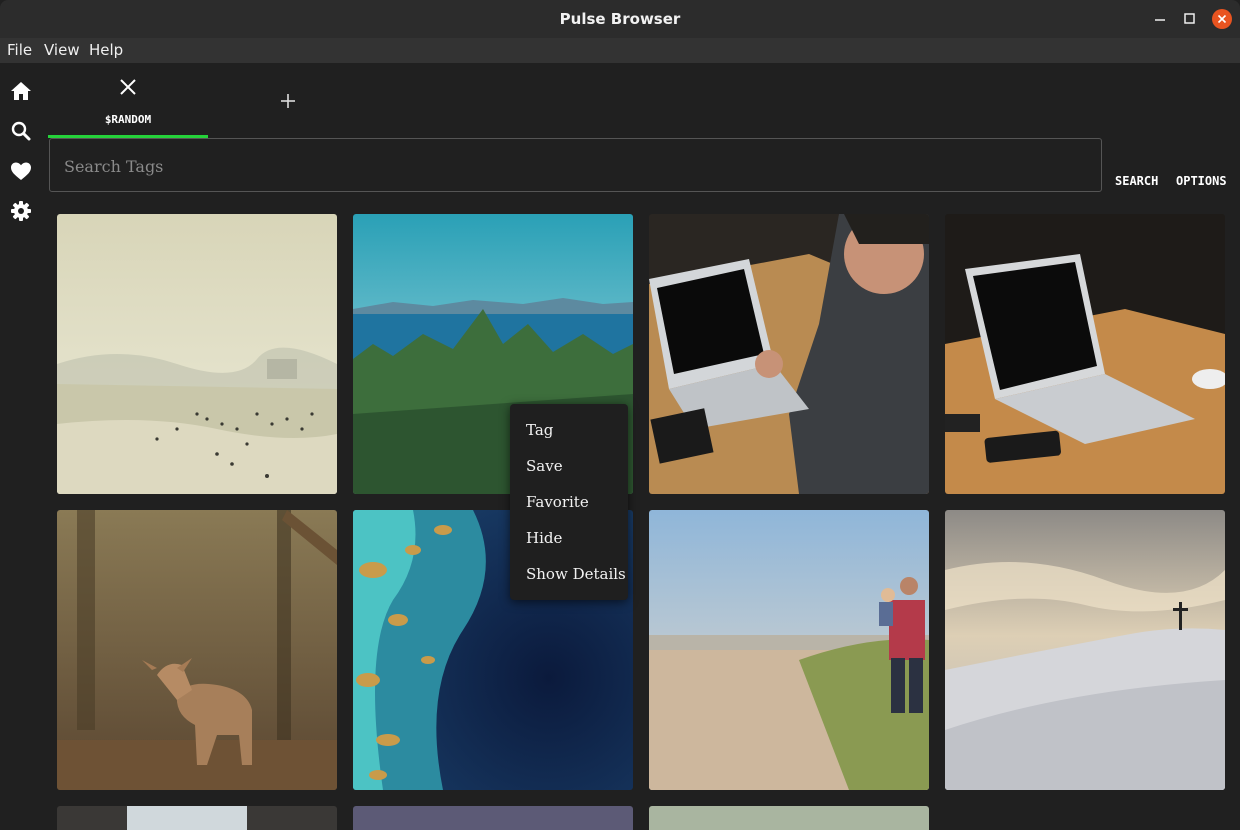 The height and width of the screenshot is (830, 1240). What do you see at coordinates (106, 50) in the screenshot?
I see `menu-help: Help` at bounding box center [106, 50].